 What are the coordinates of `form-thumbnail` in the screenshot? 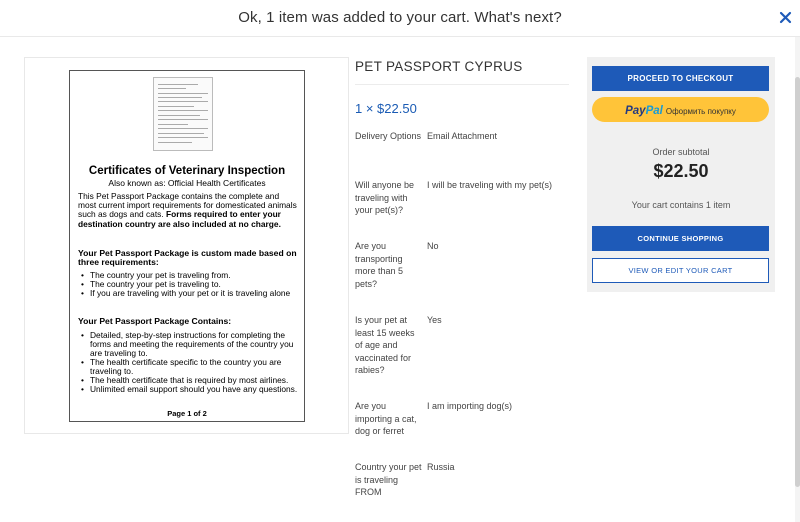 It's located at (183, 114).